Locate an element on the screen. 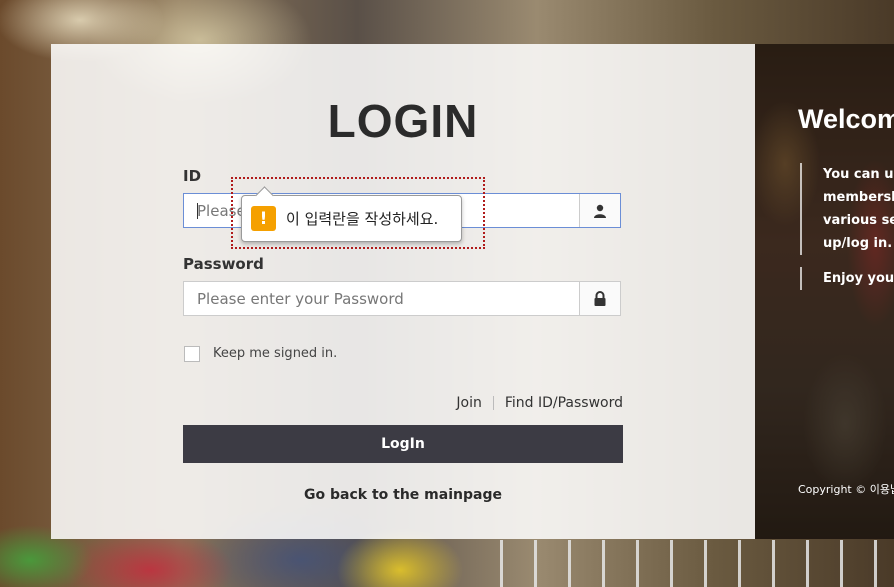 This screenshot has height=587, width=894. account-links: Join Find ID/Password is located at coordinates (539, 403).